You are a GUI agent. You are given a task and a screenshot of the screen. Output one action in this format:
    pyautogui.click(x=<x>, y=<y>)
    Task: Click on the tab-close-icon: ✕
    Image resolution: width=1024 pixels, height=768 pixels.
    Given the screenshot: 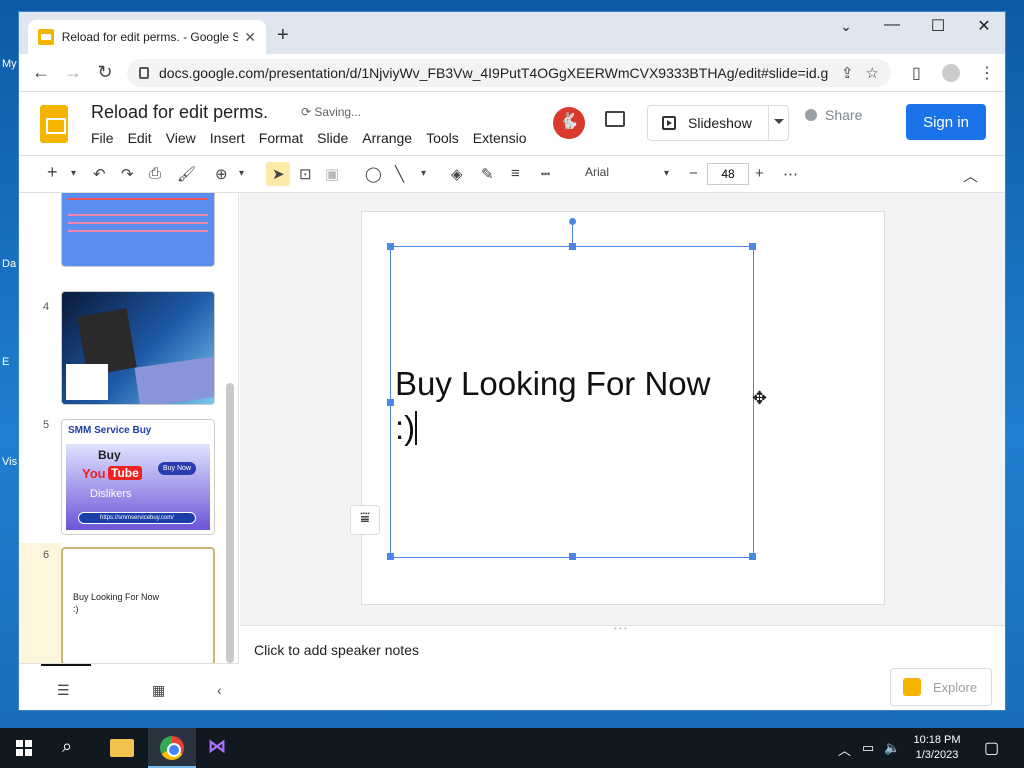 What is the action you would take?
    pyautogui.click(x=250, y=37)
    